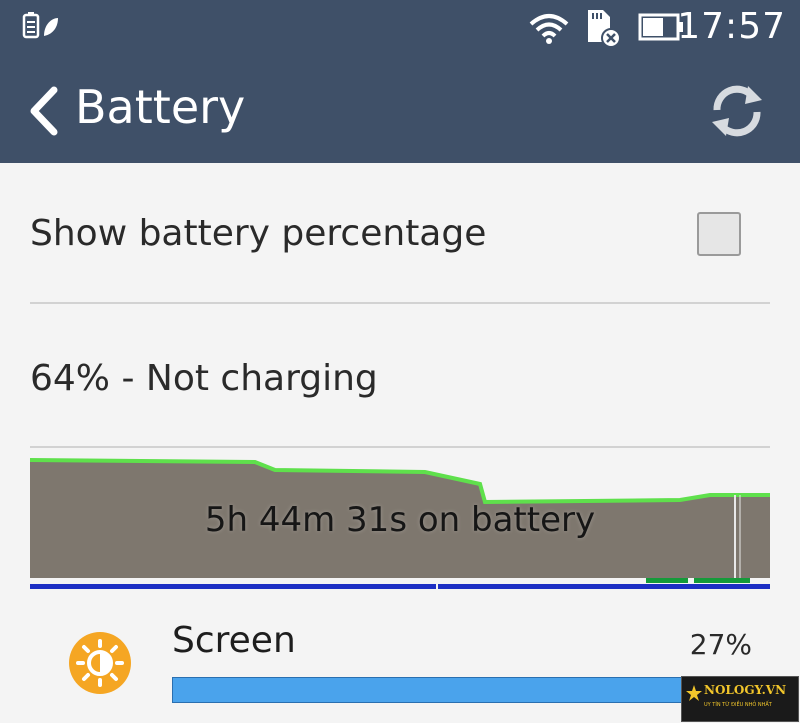 The width and height of the screenshot is (800, 723). I want to click on watermark-tagline: UY TÍN TỪ ĐIỀU NHỎ NHẤT, so click(738, 705).